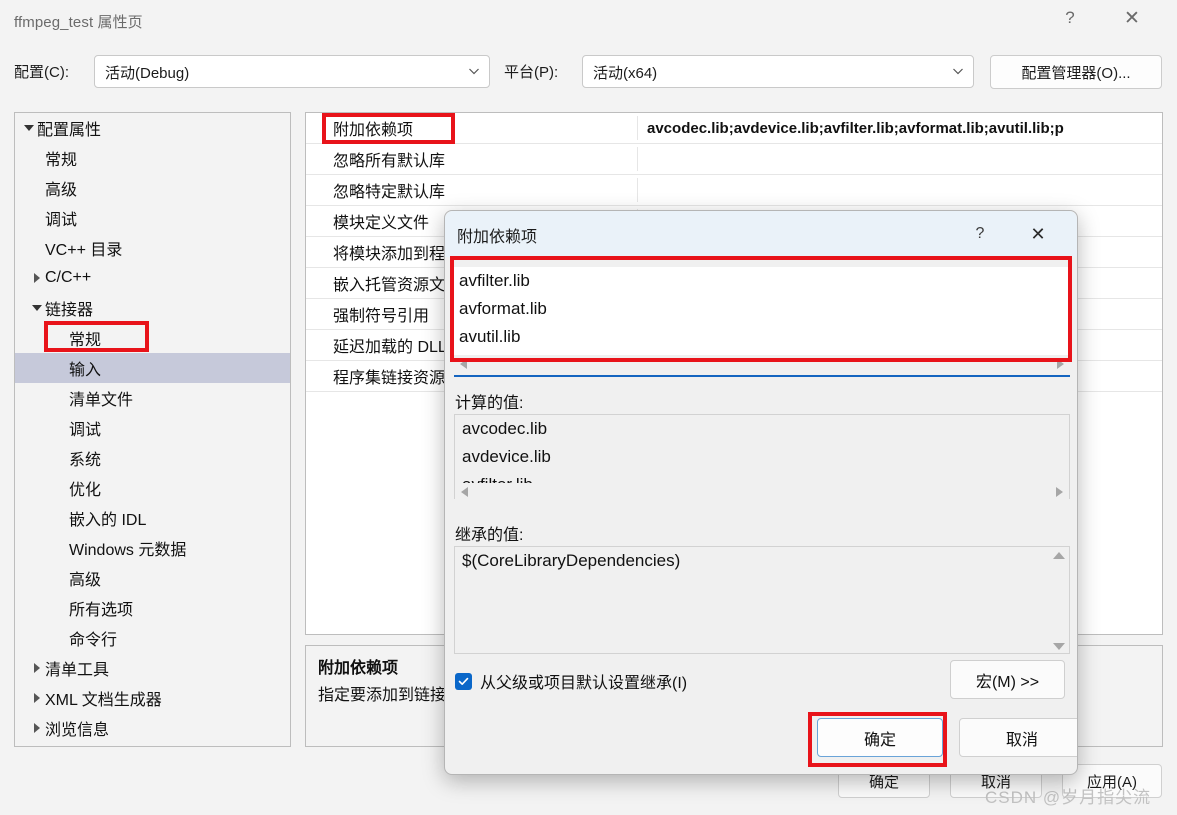 Image resolution: width=1177 pixels, height=815 pixels. Describe the element at coordinates (571, 560) in the screenshot. I see `inherited-line: $(CoreLibraryDependencies)` at that location.